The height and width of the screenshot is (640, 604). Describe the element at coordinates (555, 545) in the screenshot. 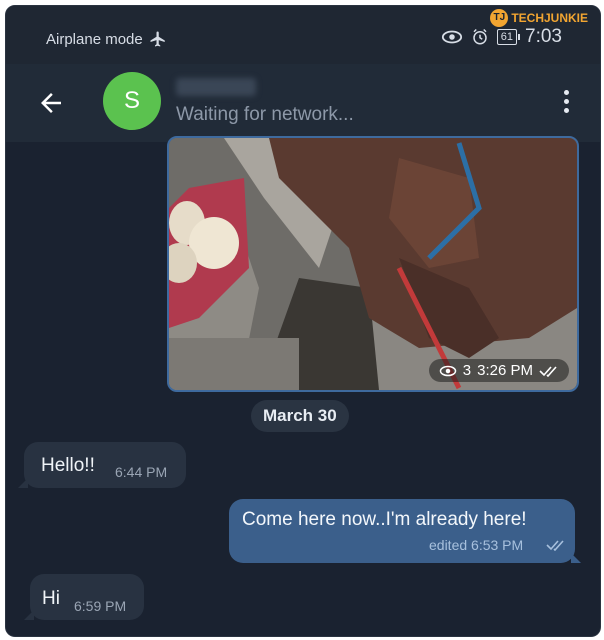

I see `read-double-check-icon` at that location.